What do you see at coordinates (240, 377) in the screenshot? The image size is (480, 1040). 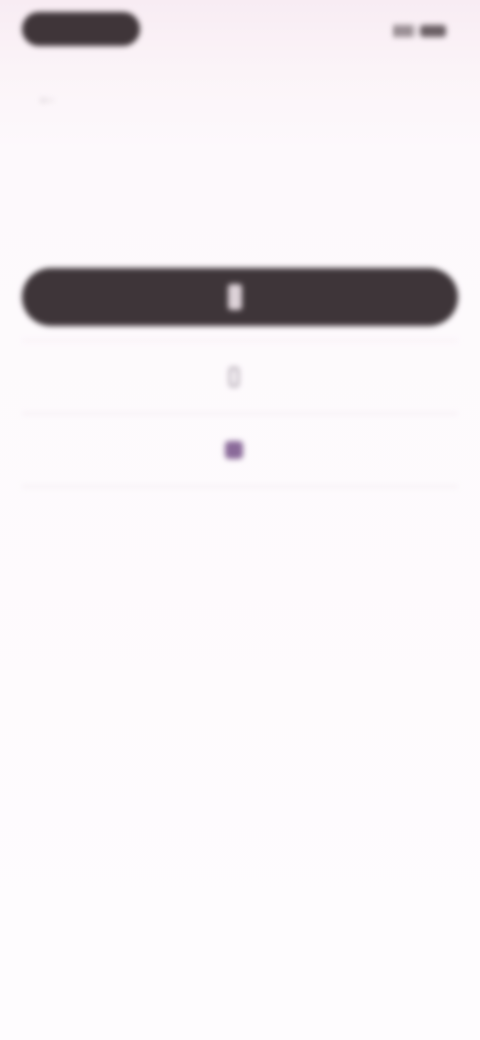 I see `option-phone` at bounding box center [240, 377].